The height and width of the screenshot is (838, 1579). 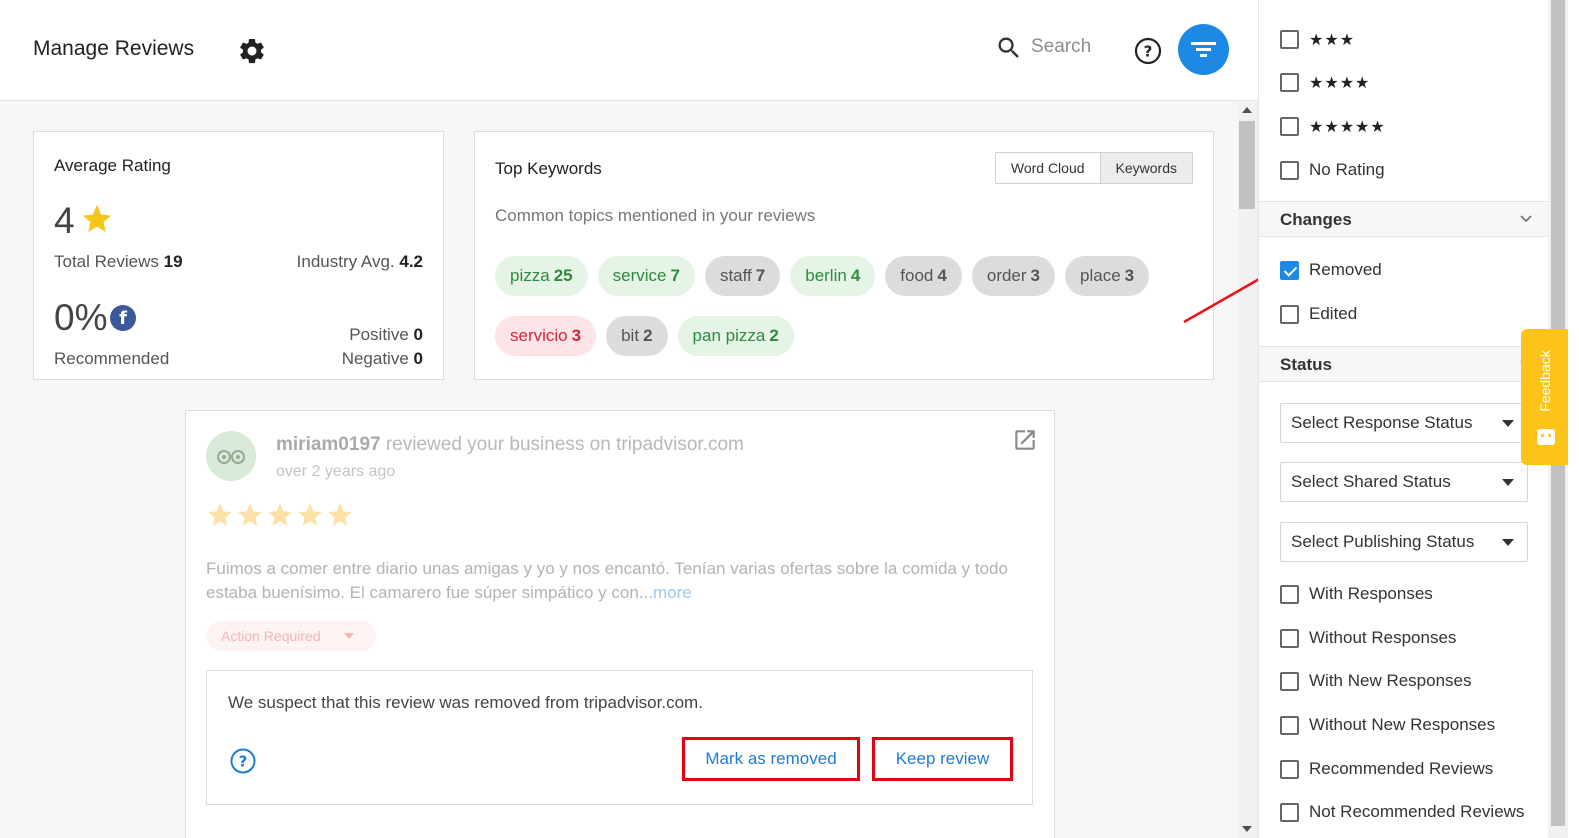 I want to click on filter-option: With New Responses, so click(x=1376, y=681).